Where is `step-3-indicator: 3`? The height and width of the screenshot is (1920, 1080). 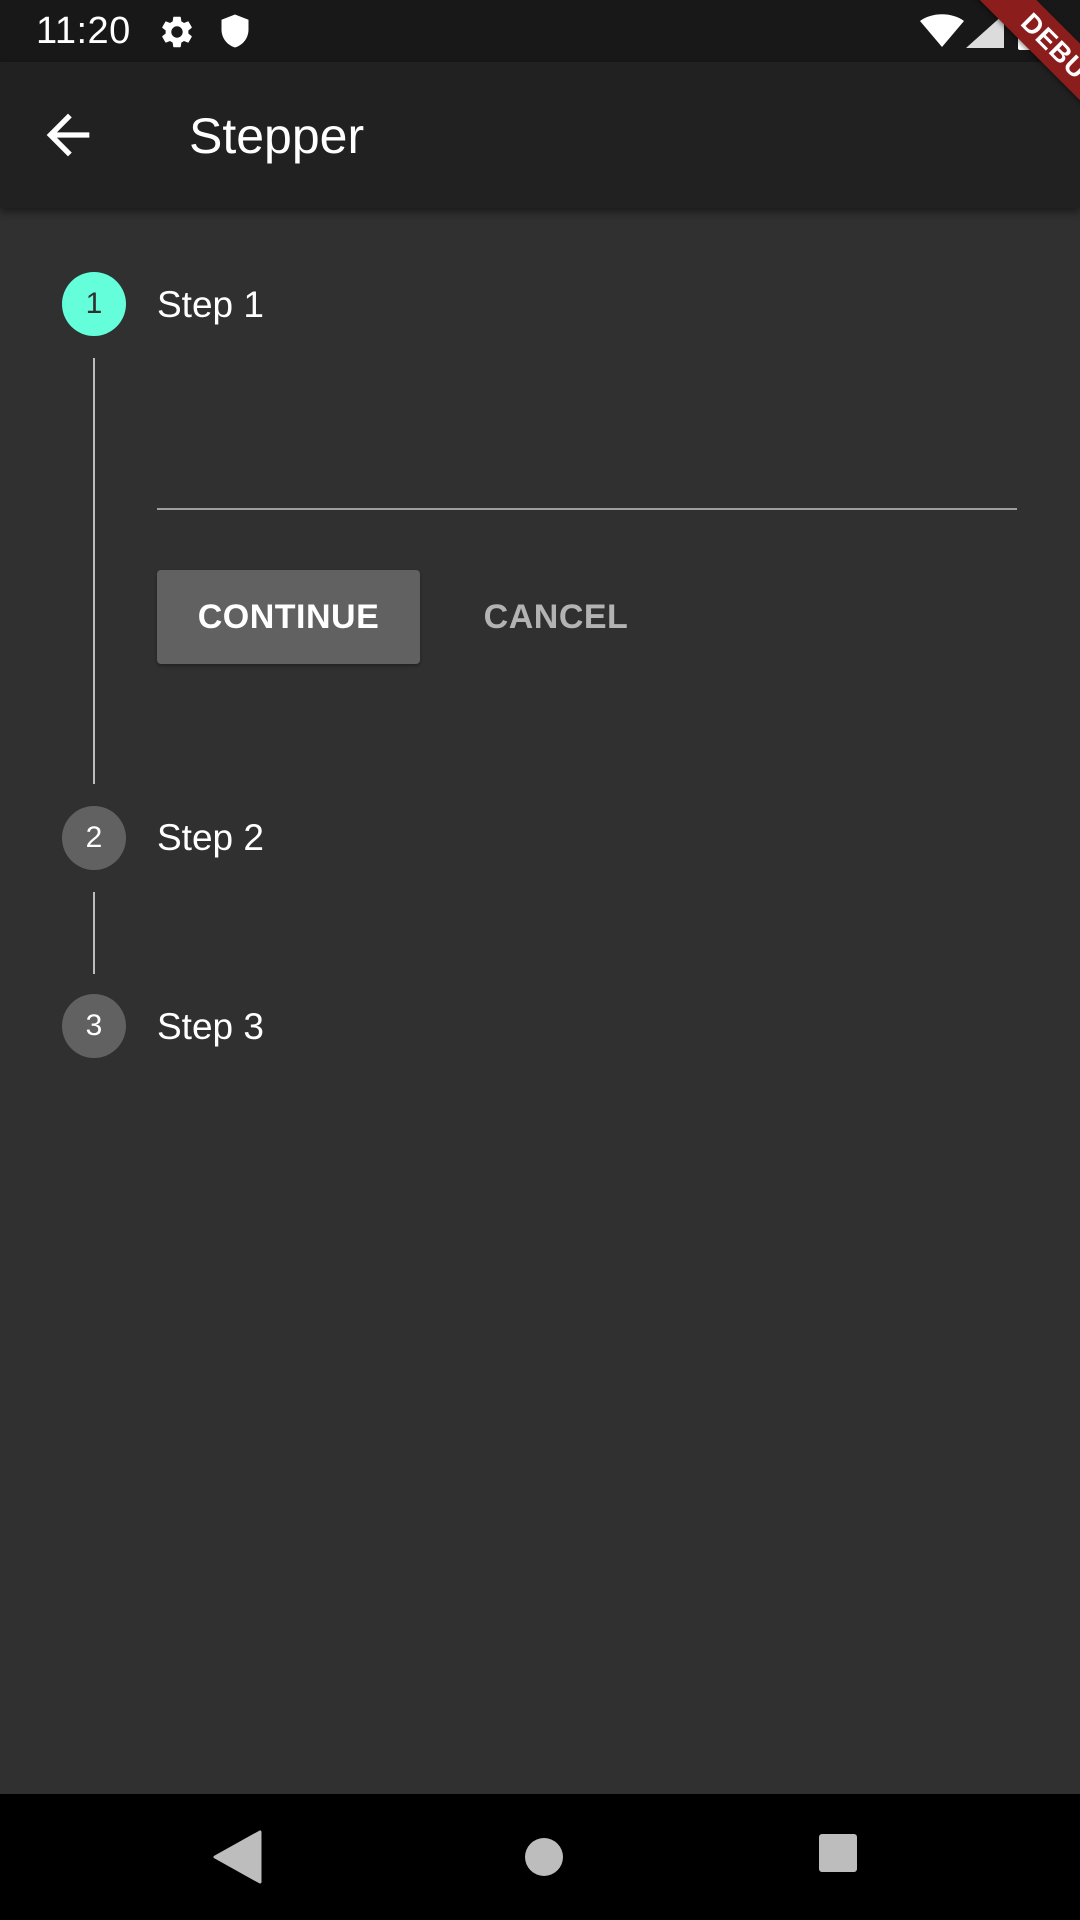
step-3-indicator: 3 is located at coordinates (94, 1026).